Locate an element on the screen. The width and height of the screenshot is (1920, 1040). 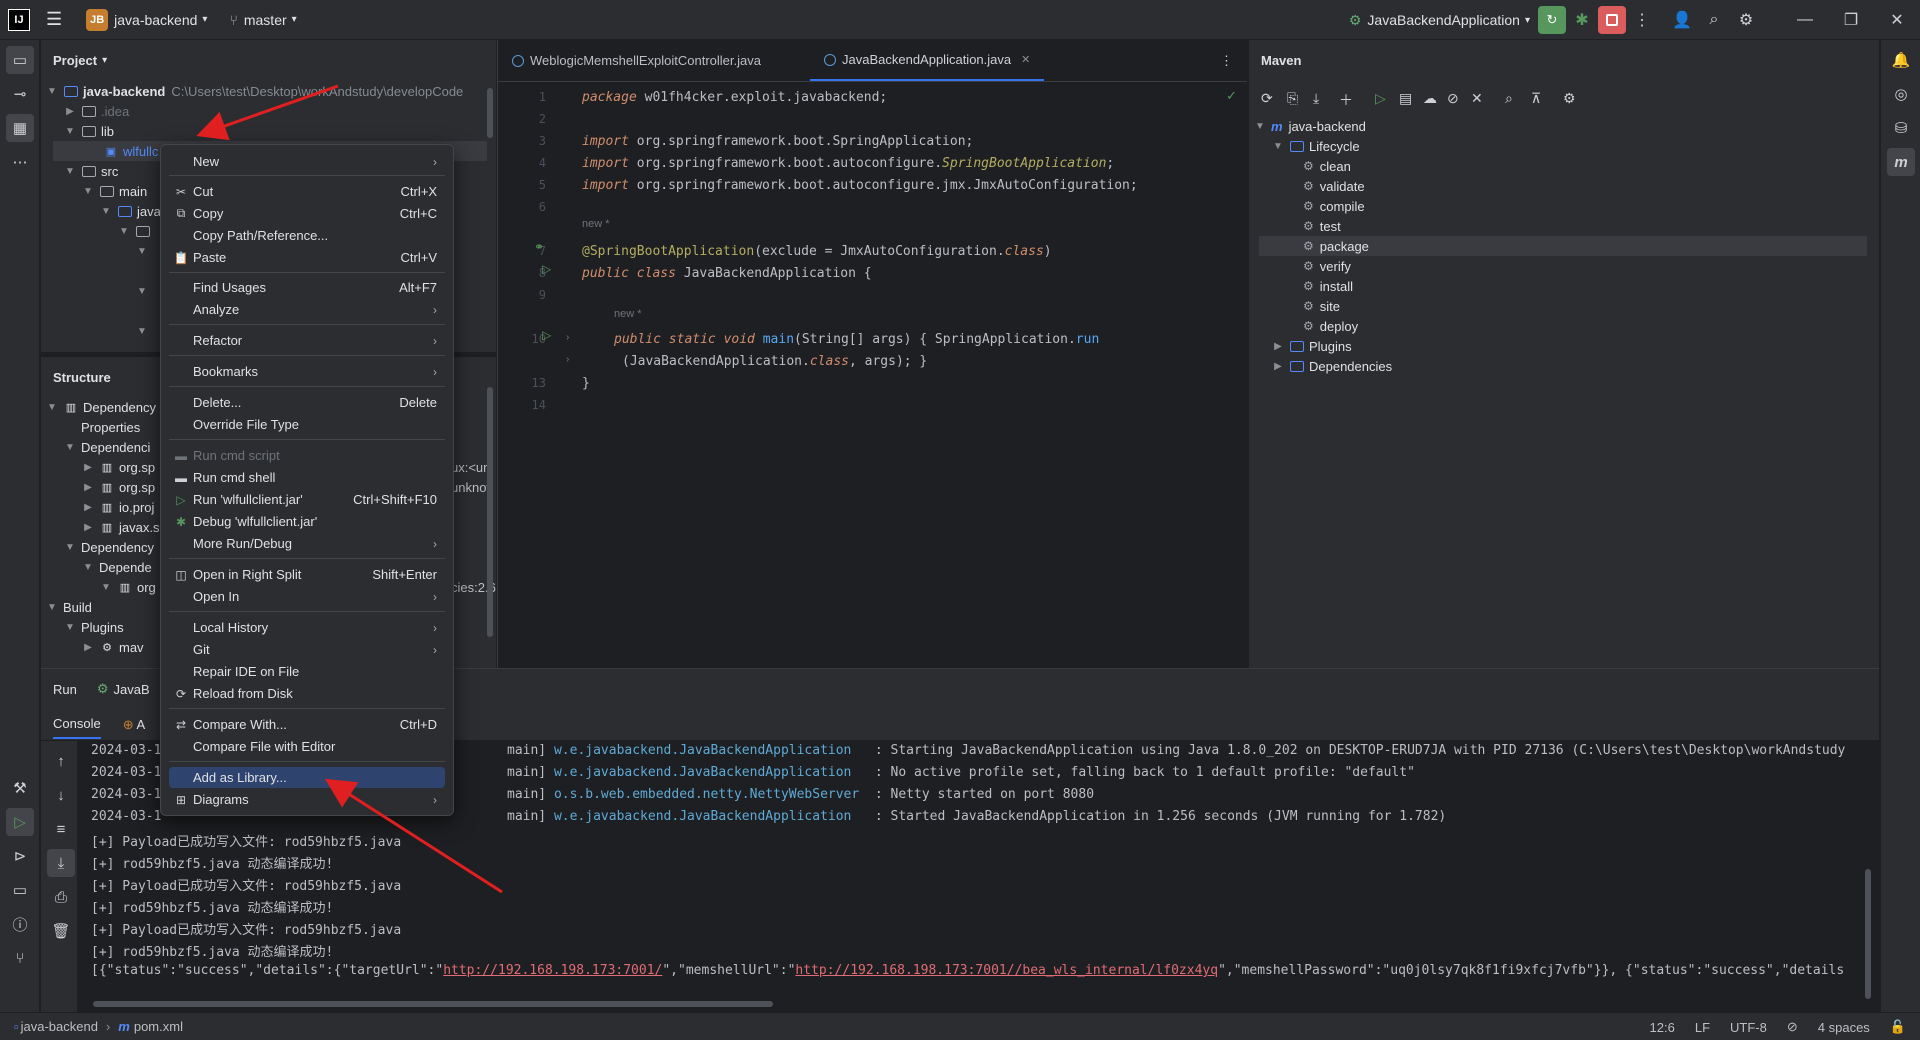
annotation-arrow-to-jar is located at coordinates (267, 112).